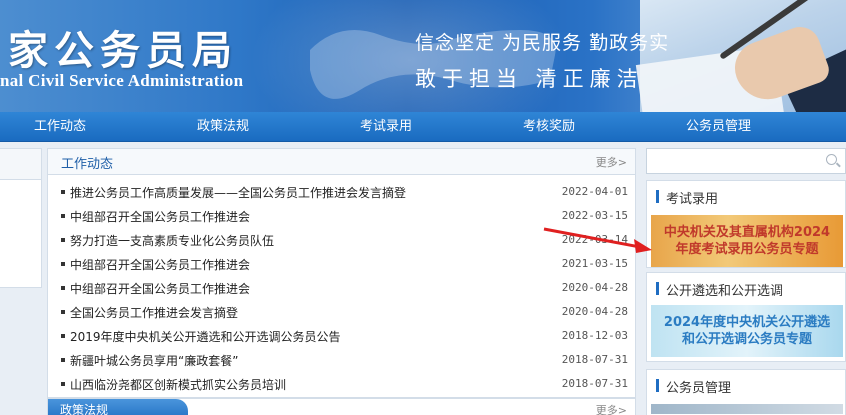 The height and width of the screenshot is (415, 846). Describe the element at coordinates (747, 241) in the screenshot. I see `exam-promo-banner: 中央机关及其直属机构2024 年度考试录用公务员专题` at that location.